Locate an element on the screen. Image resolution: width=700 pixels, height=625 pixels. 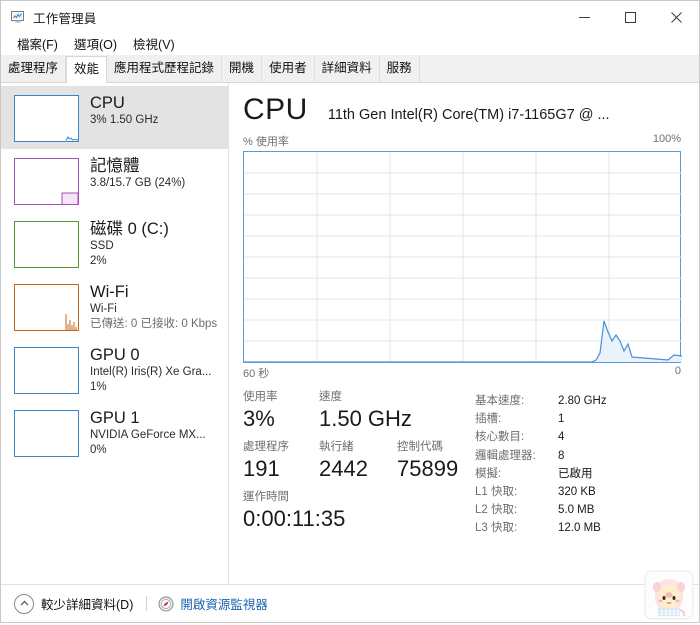
stats-row-3: 運作時間 0:00:11:35 is located at coordinates (359, 511).